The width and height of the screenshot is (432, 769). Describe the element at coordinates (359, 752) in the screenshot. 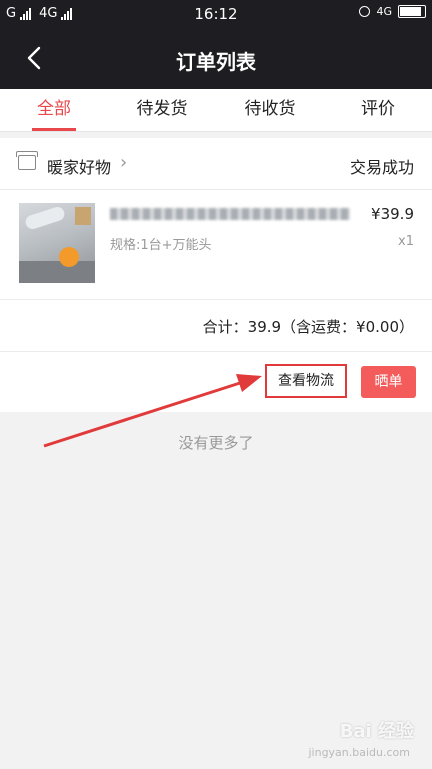

I see `watermark-url: jingyan.baidu.com` at that location.